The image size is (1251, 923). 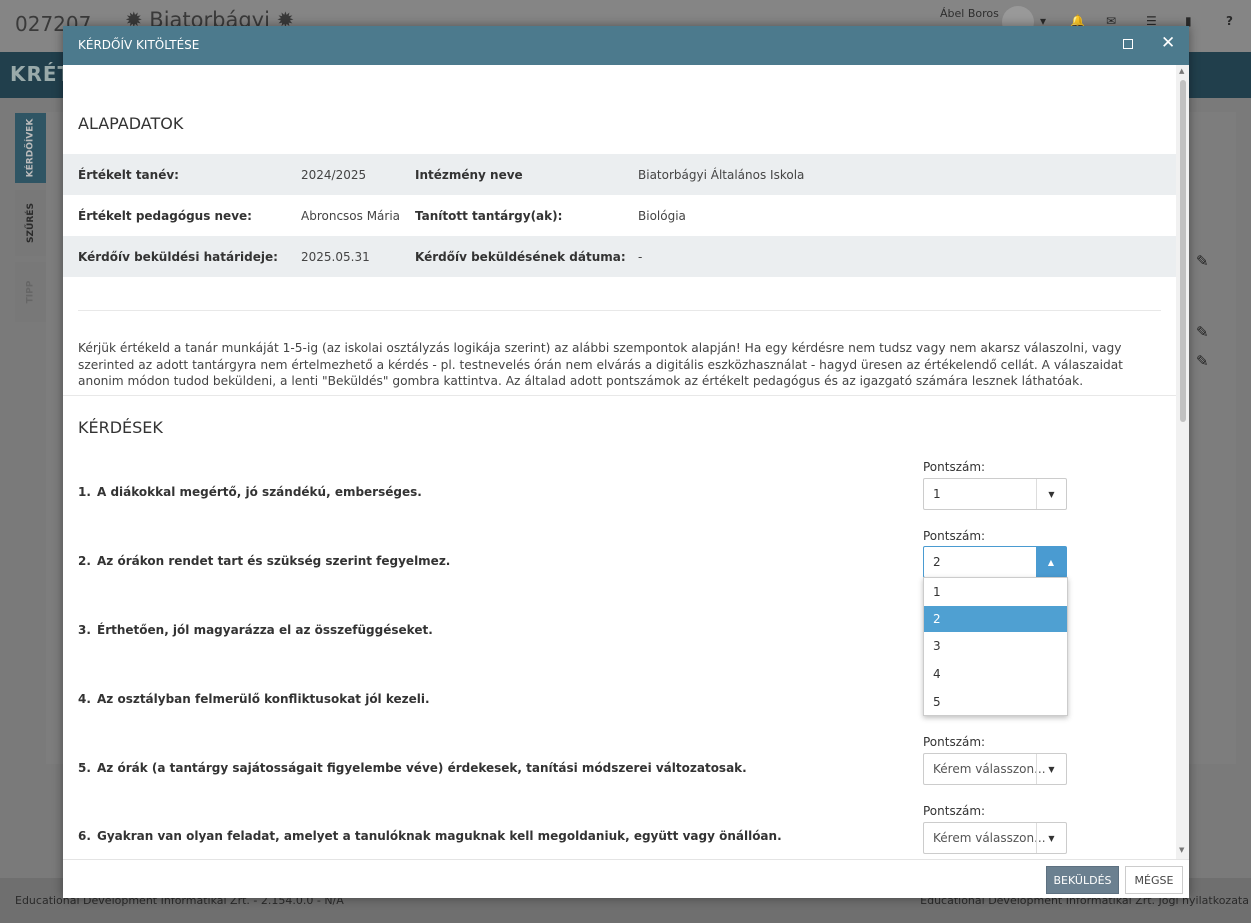 I want to click on question-number: 5., so click(x=84, y=768).